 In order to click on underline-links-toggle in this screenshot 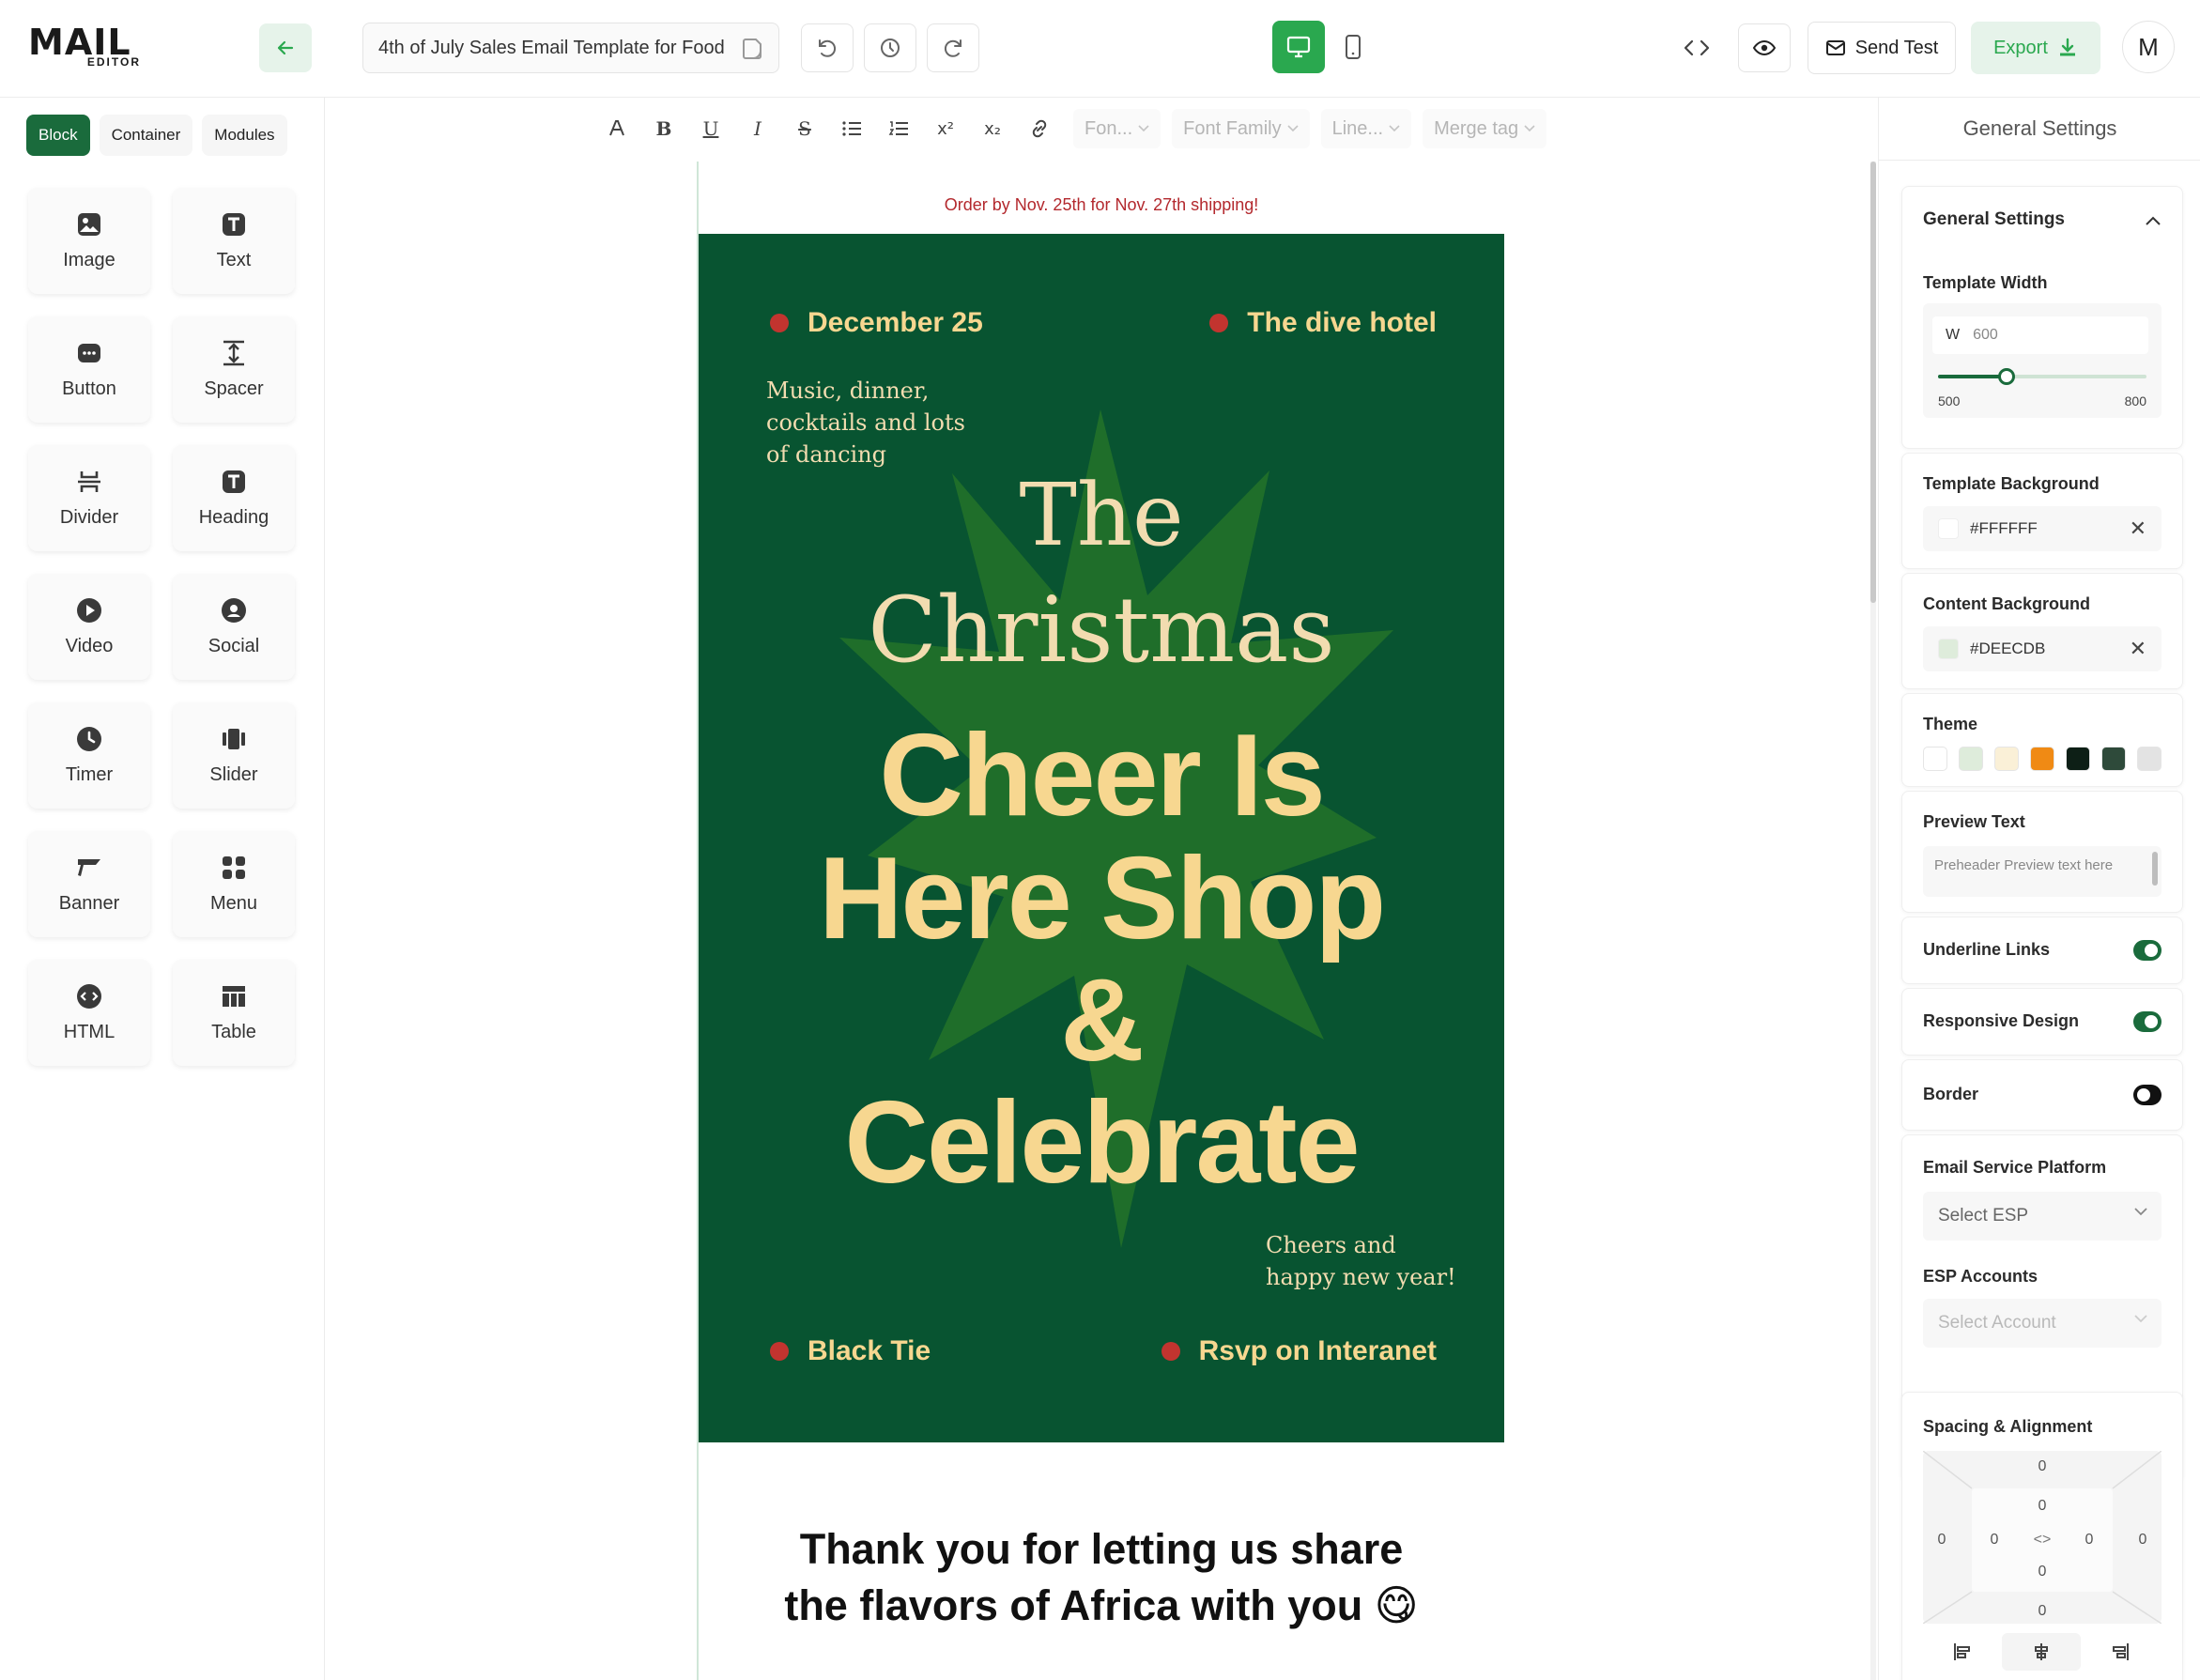, I will do `click(2147, 950)`.